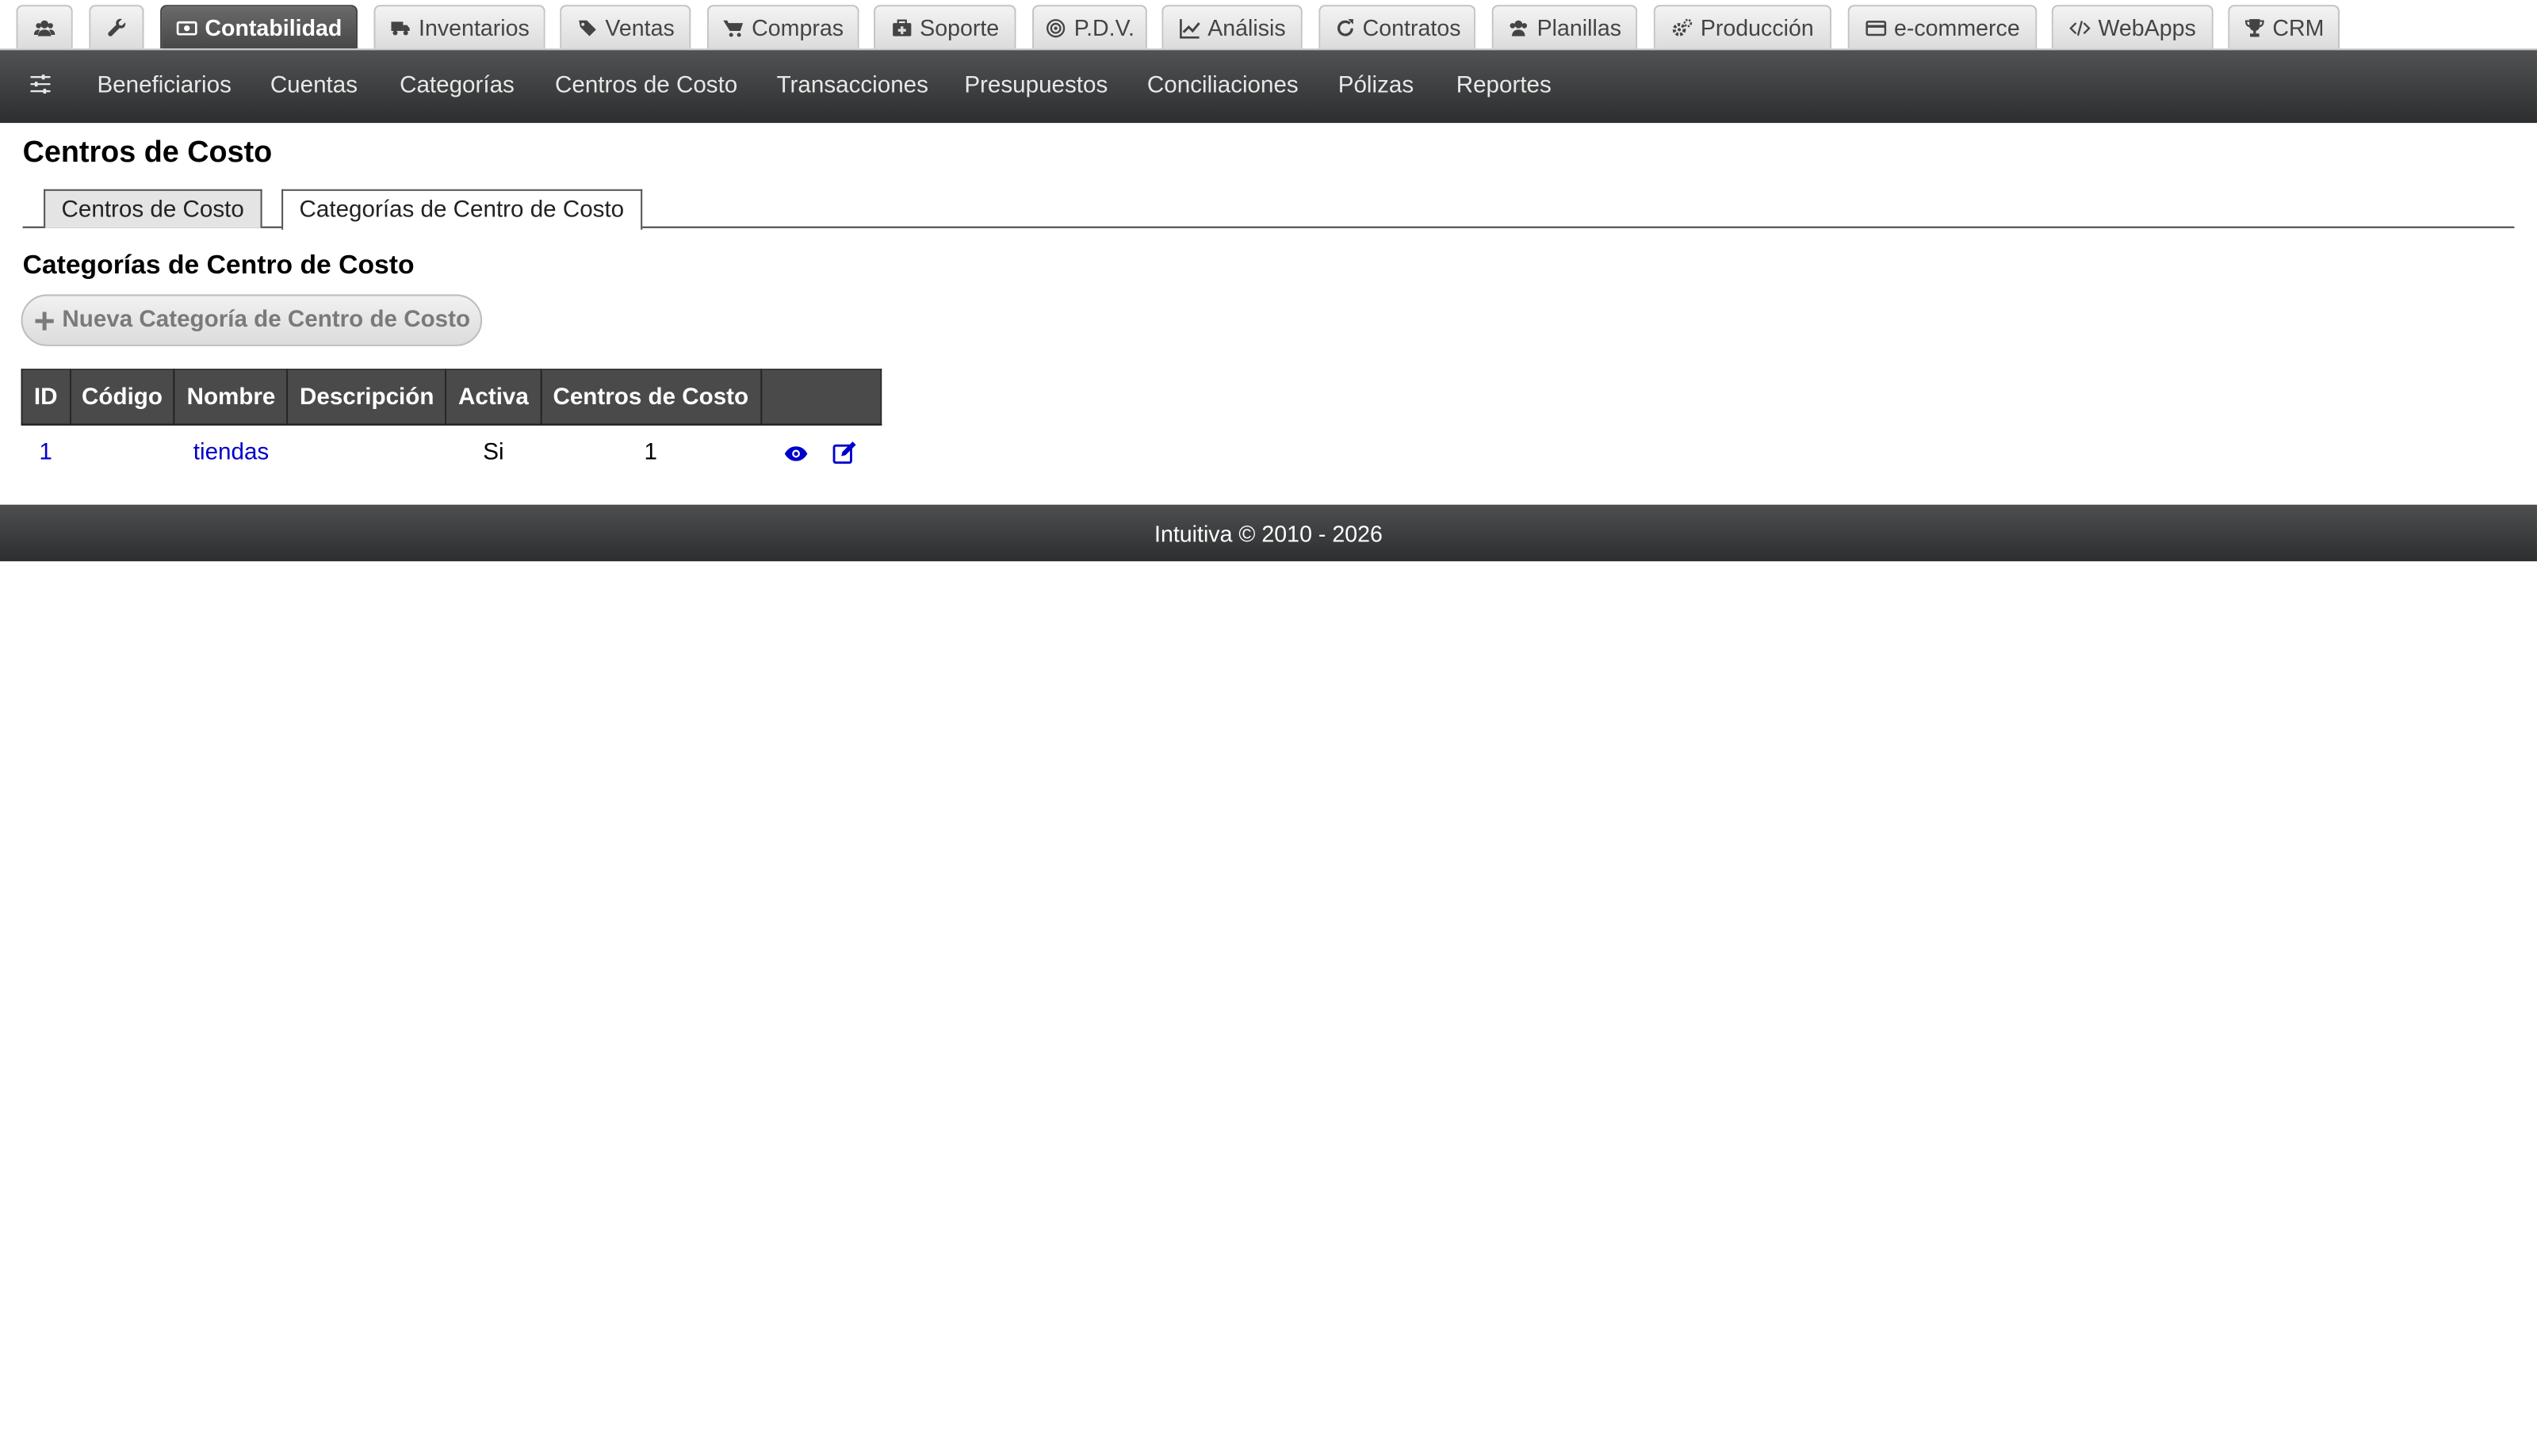 The image size is (2537, 1456). I want to click on module-tab-ventas: Ventas, so click(625, 27).